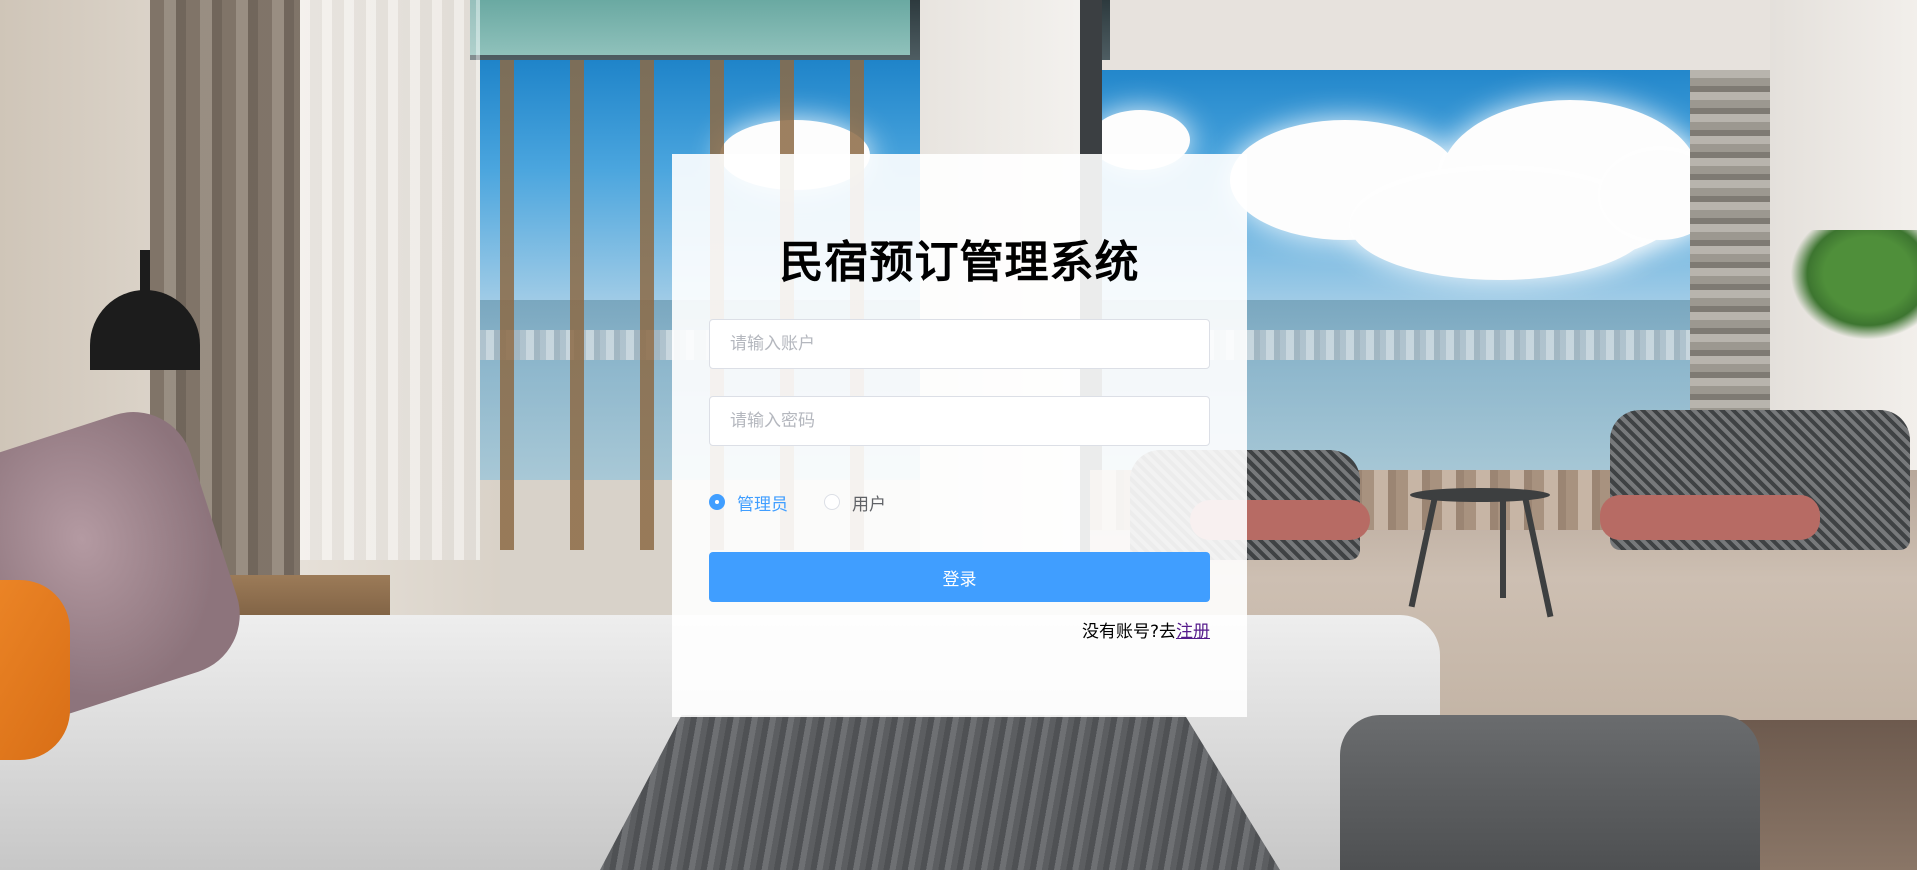 The image size is (1917, 870). I want to click on register-prompt: 没有账号?去注册, so click(1146, 629).